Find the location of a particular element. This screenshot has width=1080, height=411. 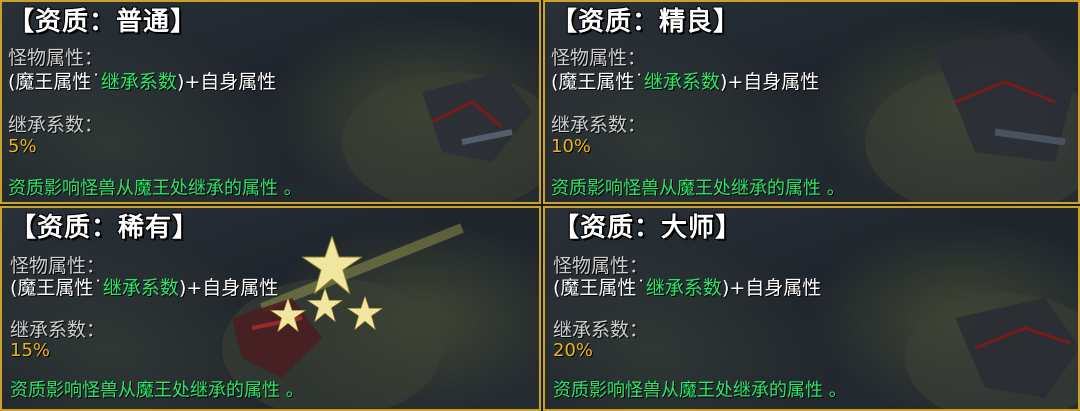

inherit-coefficient-value: 20% is located at coordinates (573, 350).